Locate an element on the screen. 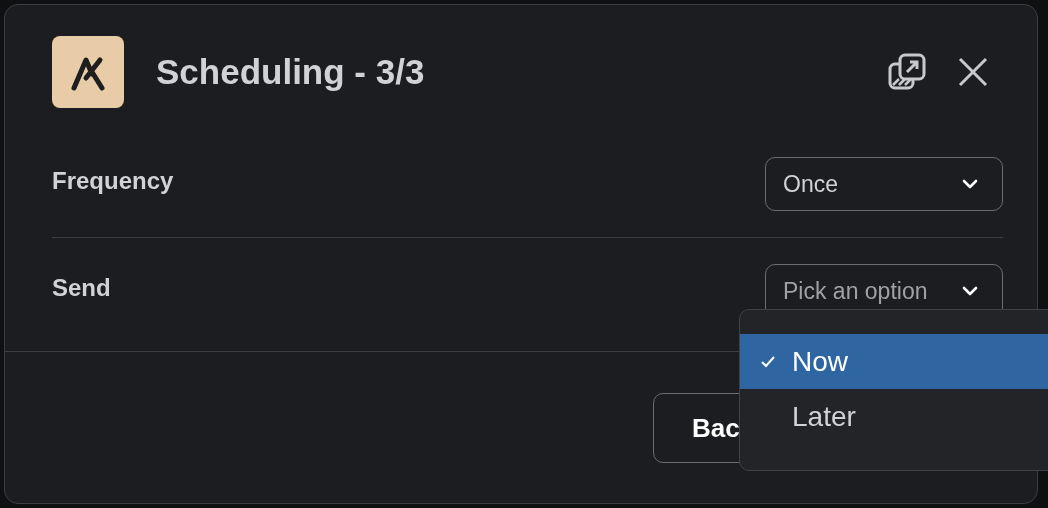  dropdown-option: Later is located at coordinates (894, 416).